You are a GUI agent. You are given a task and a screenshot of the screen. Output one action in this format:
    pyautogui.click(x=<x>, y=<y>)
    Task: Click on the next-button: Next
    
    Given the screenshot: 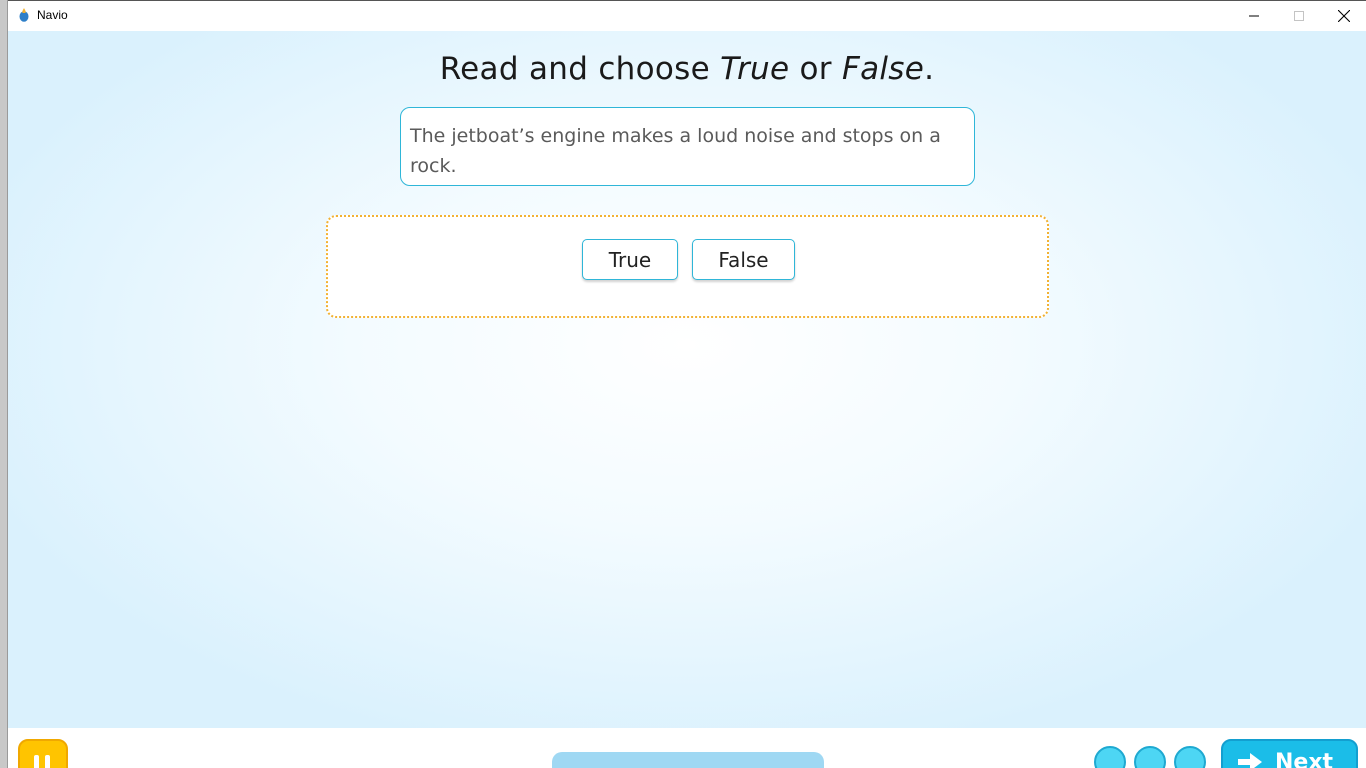 What is the action you would take?
    pyautogui.click(x=1289, y=753)
    